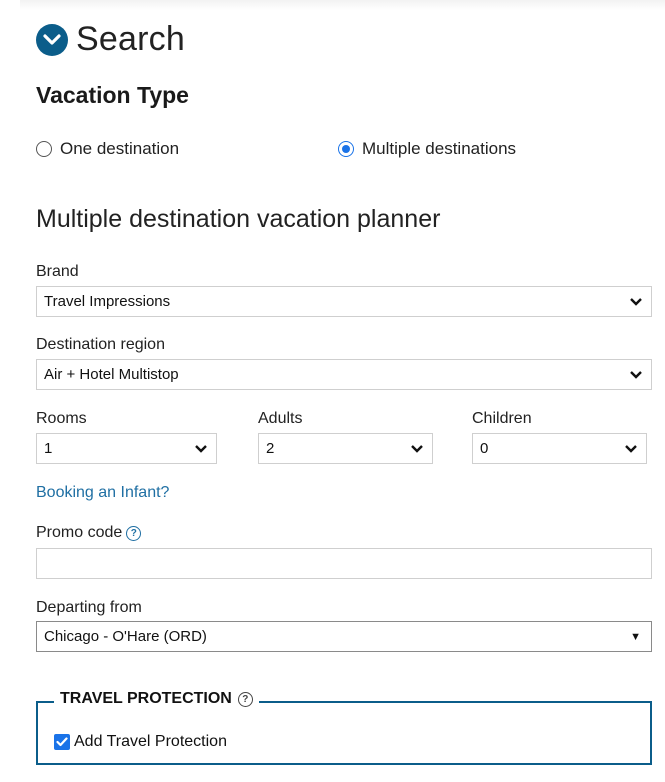 The width and height of the screenshot is (665, 782). Describe the element at coordinates (112, 95) in the screenshot. I see `vacation-type-heading: Vacation Type` at that location.